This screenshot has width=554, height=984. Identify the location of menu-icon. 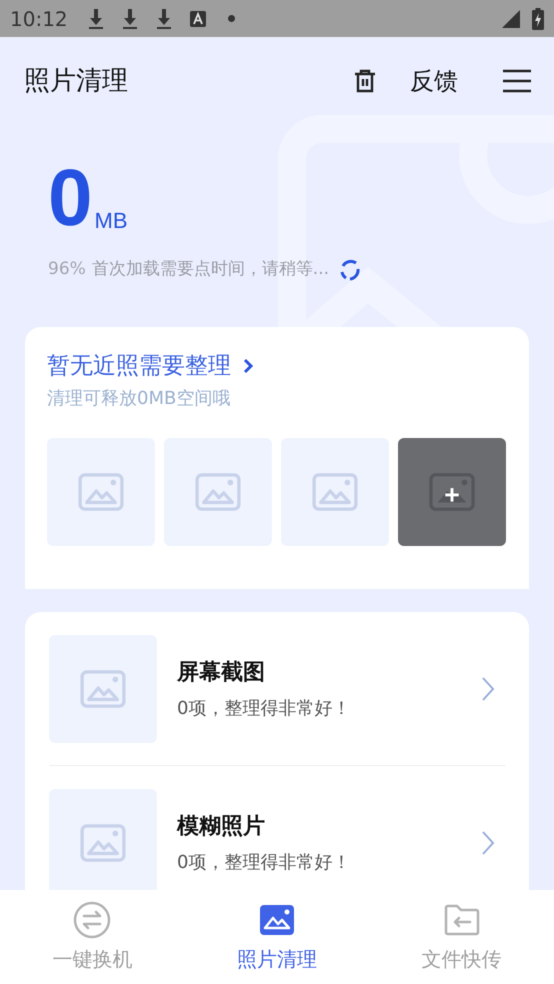
(517, 81).